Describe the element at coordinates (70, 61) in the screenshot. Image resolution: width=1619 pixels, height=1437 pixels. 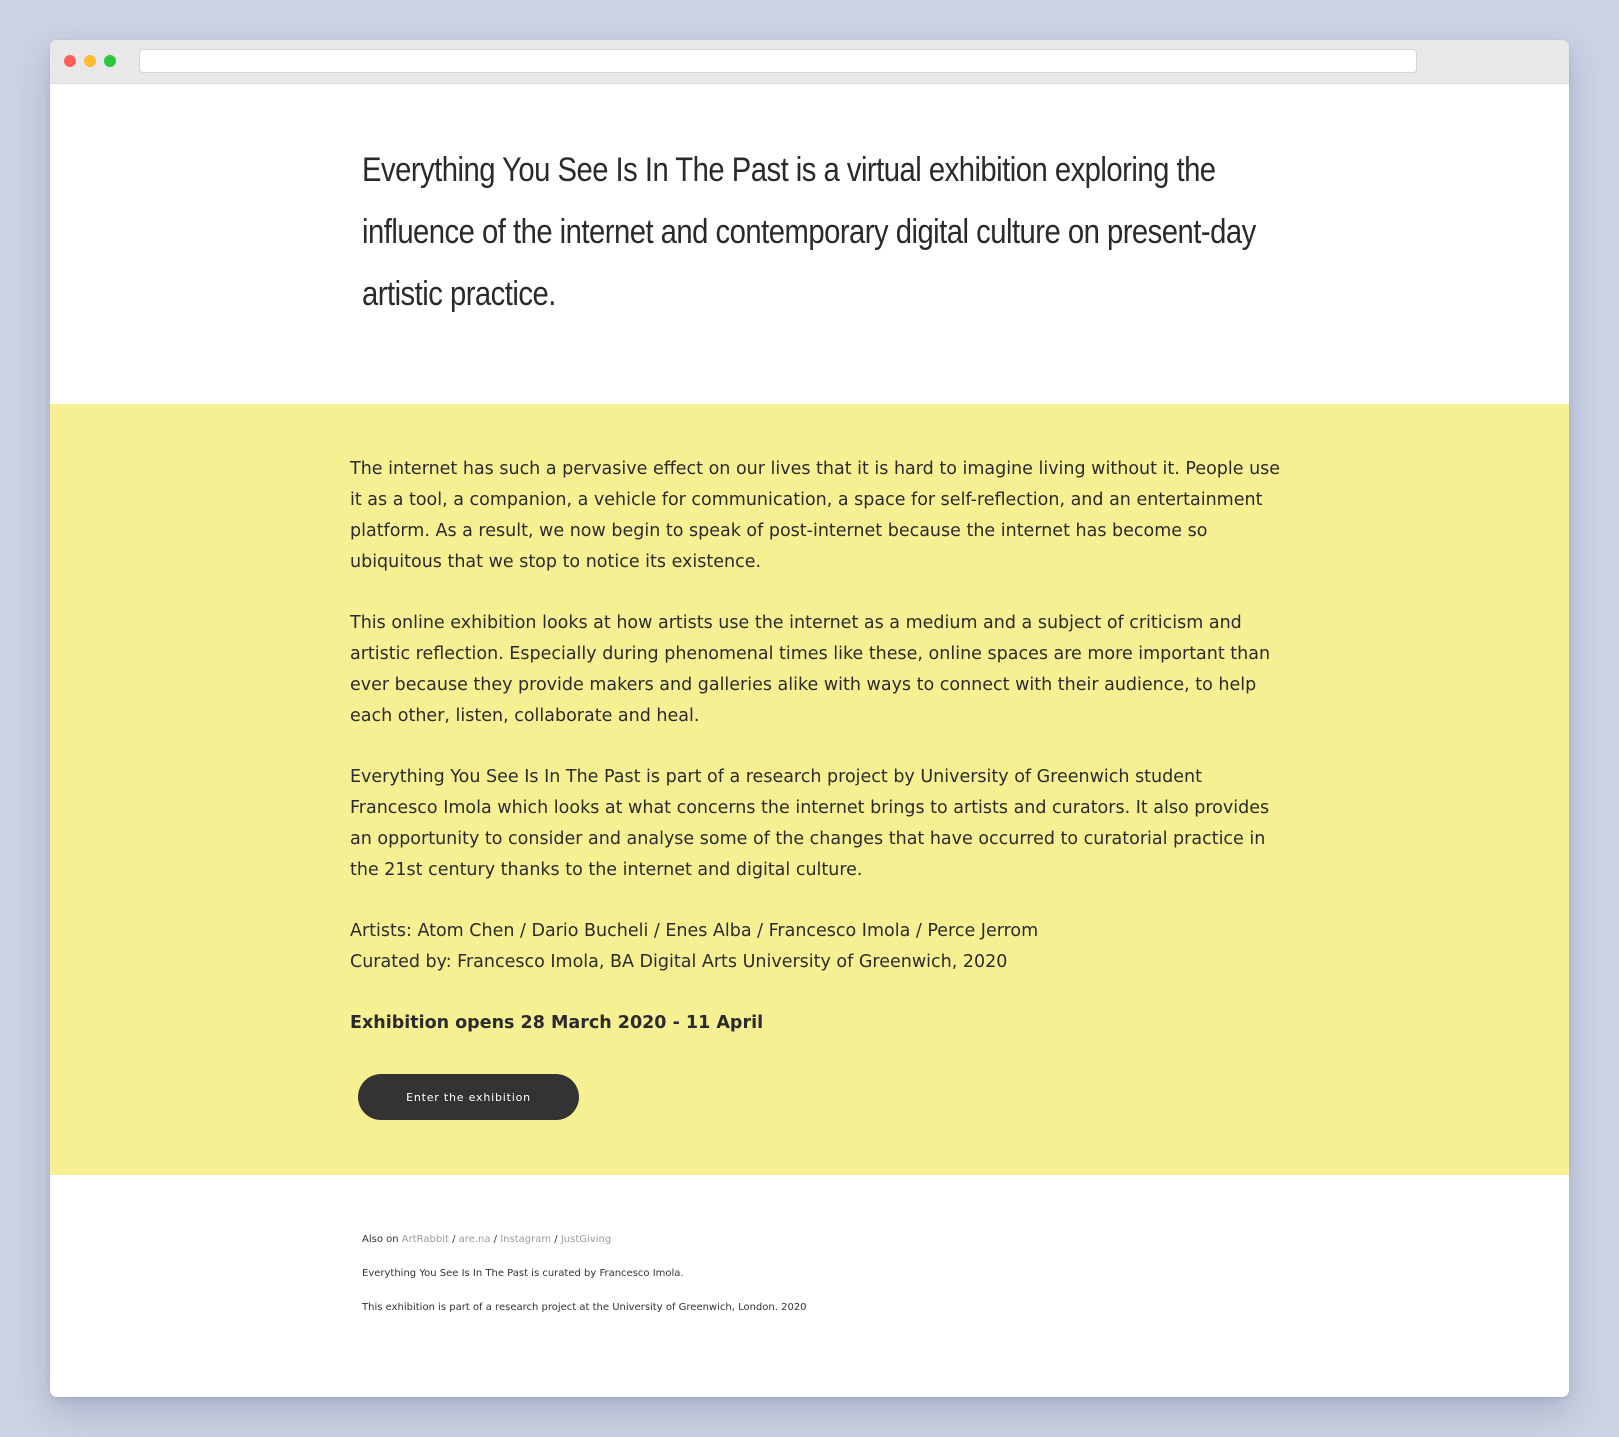
I see `close-window-button` at that location.